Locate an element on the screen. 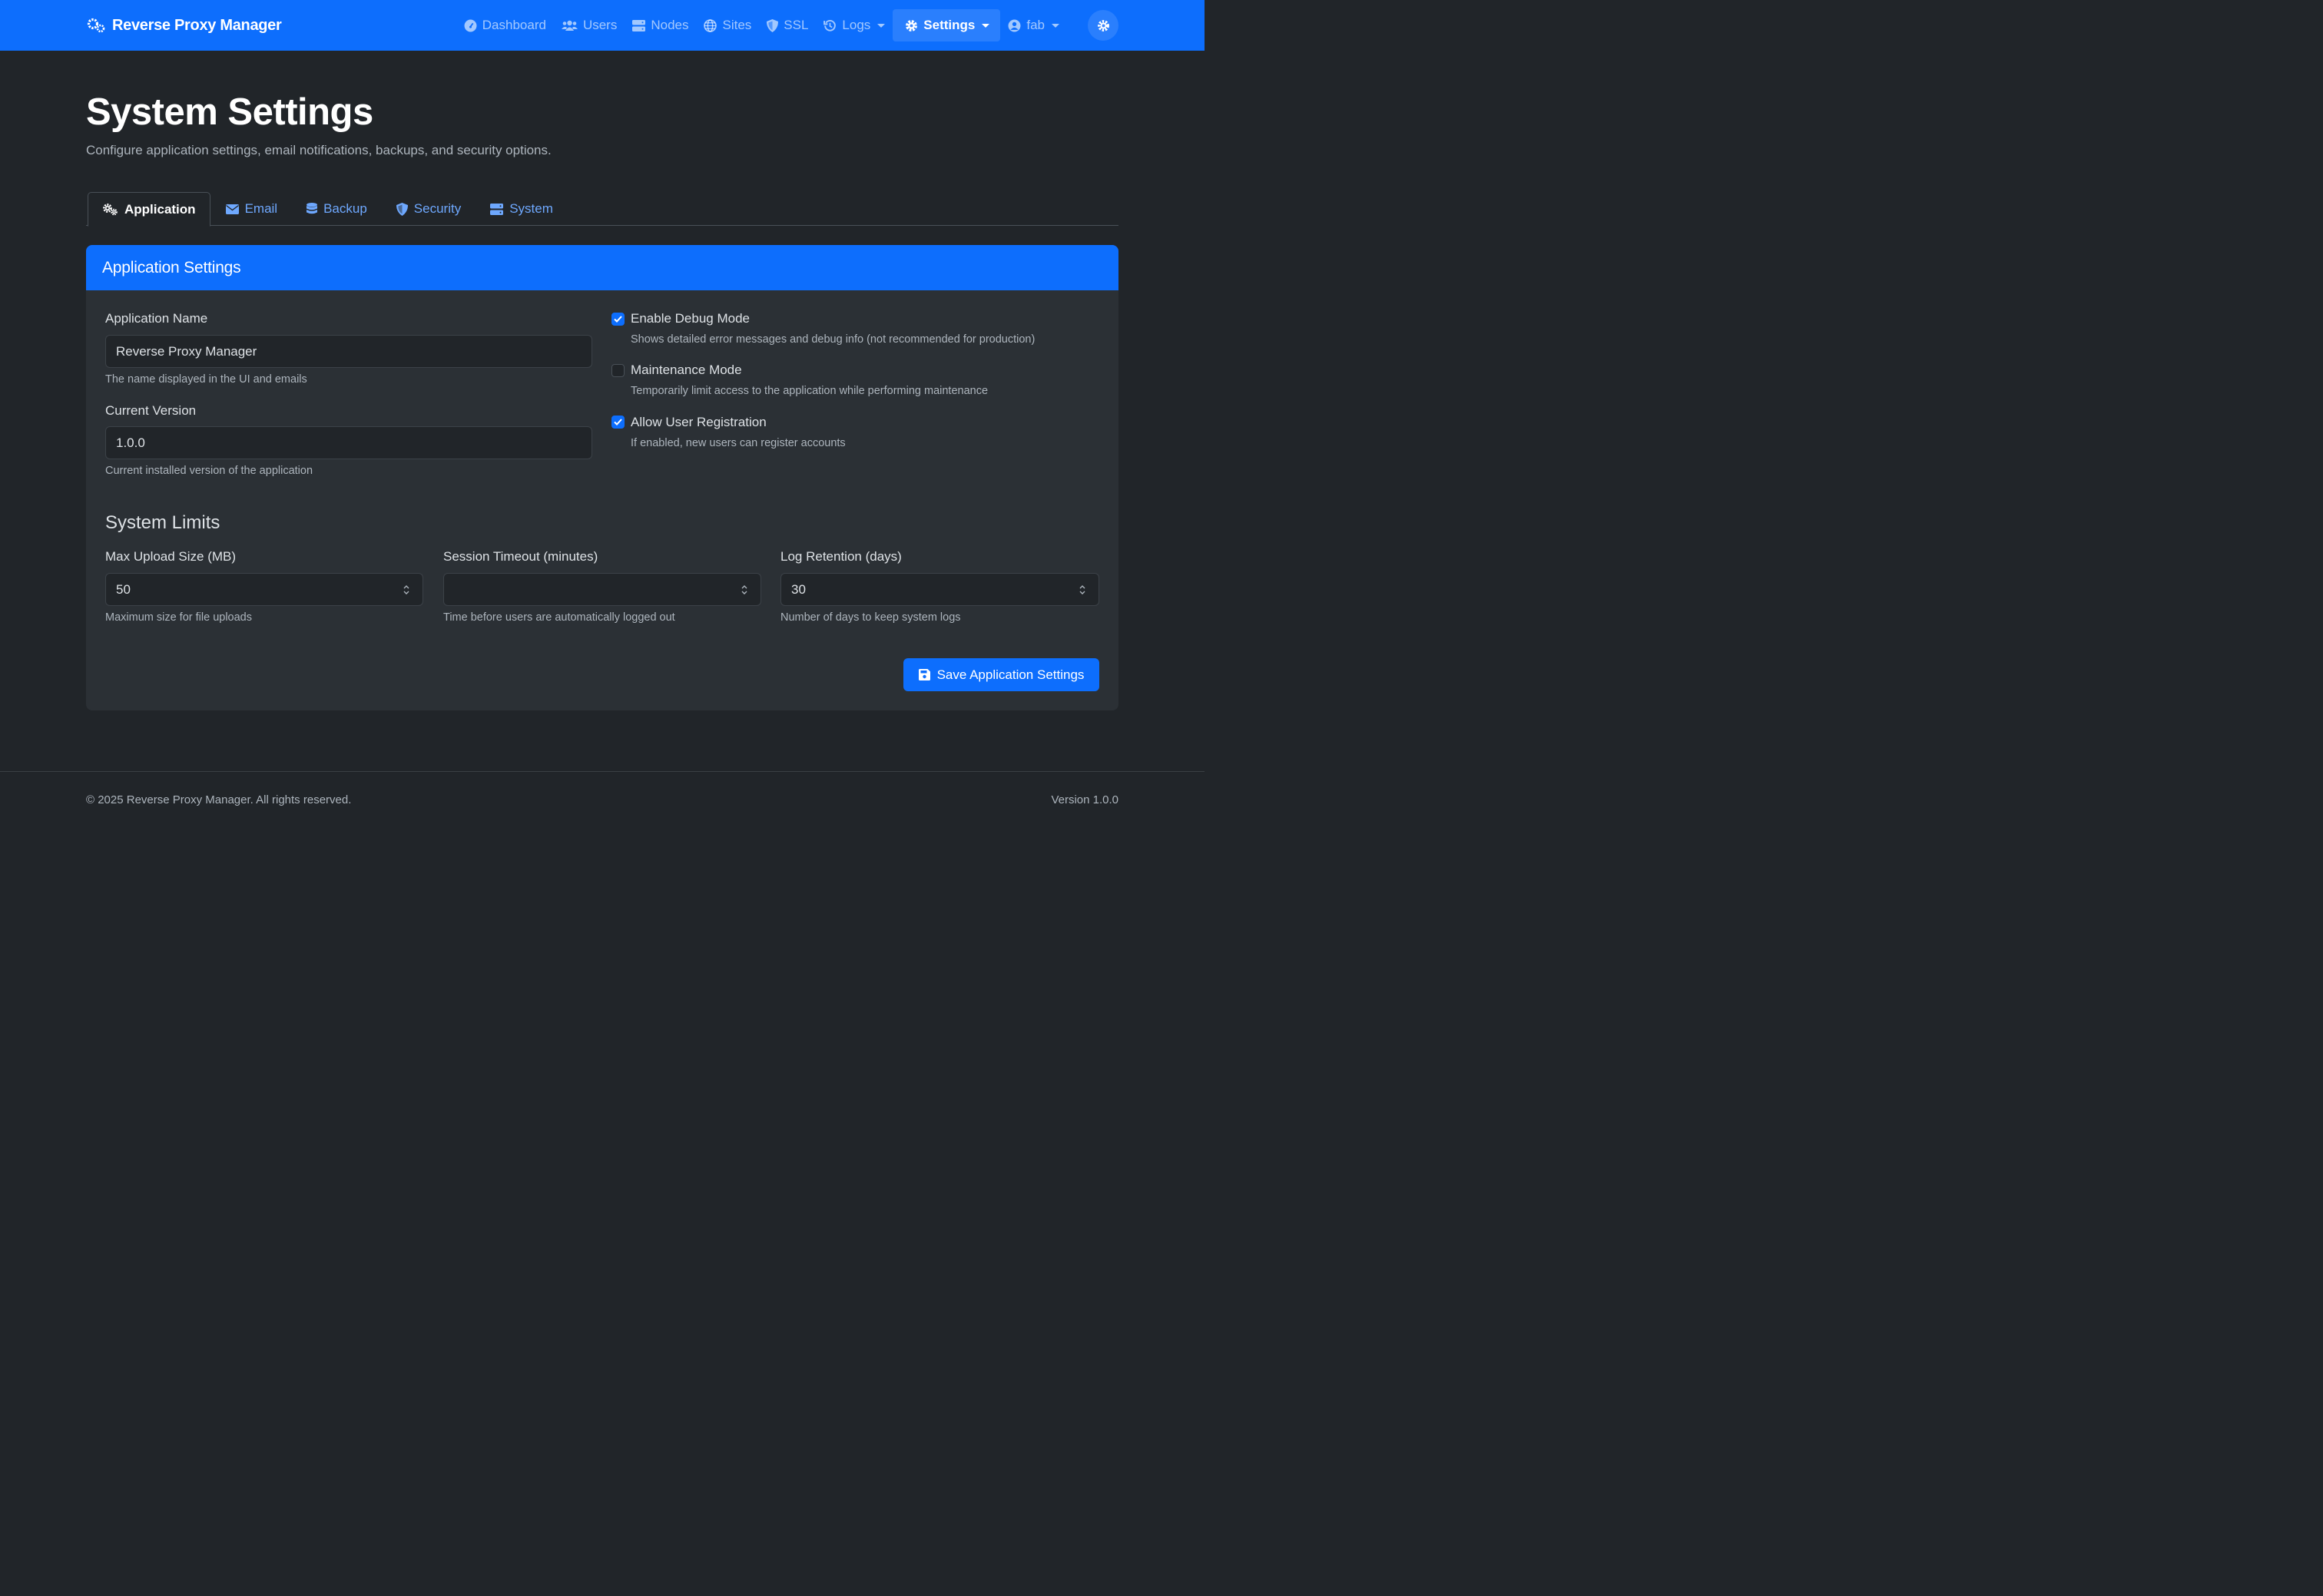  tab-email: Email is located at coordinates (252, 209).